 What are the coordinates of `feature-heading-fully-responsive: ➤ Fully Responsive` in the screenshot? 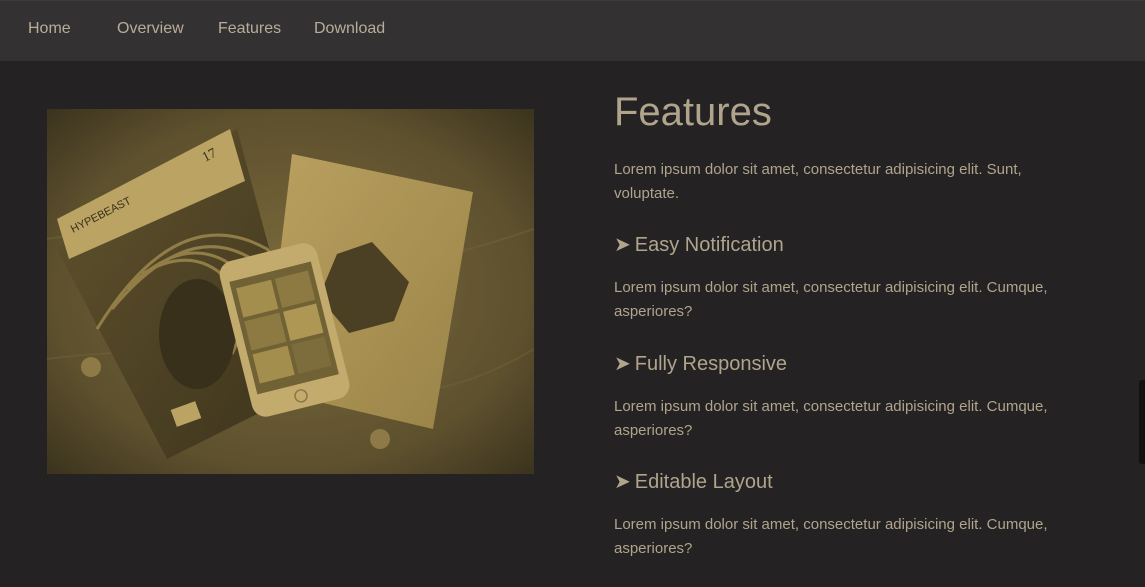 It's located at (700, 363).